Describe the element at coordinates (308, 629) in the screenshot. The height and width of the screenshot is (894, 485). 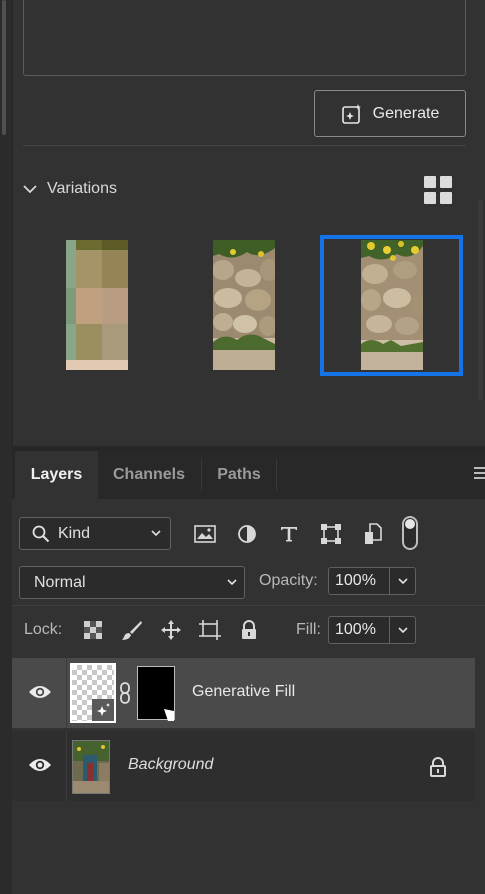
I see `fill-label: Fill:` at that location.